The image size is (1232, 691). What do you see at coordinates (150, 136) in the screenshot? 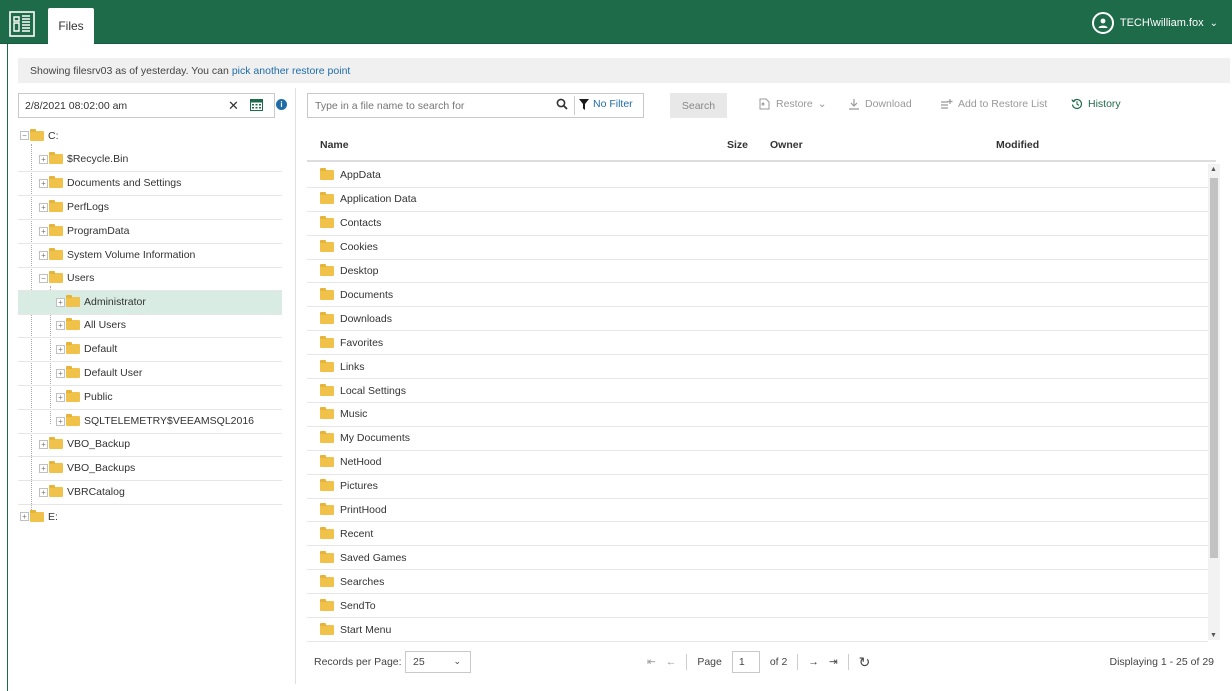
I see `tree-node: − C:` at bounding box center [150, 136].